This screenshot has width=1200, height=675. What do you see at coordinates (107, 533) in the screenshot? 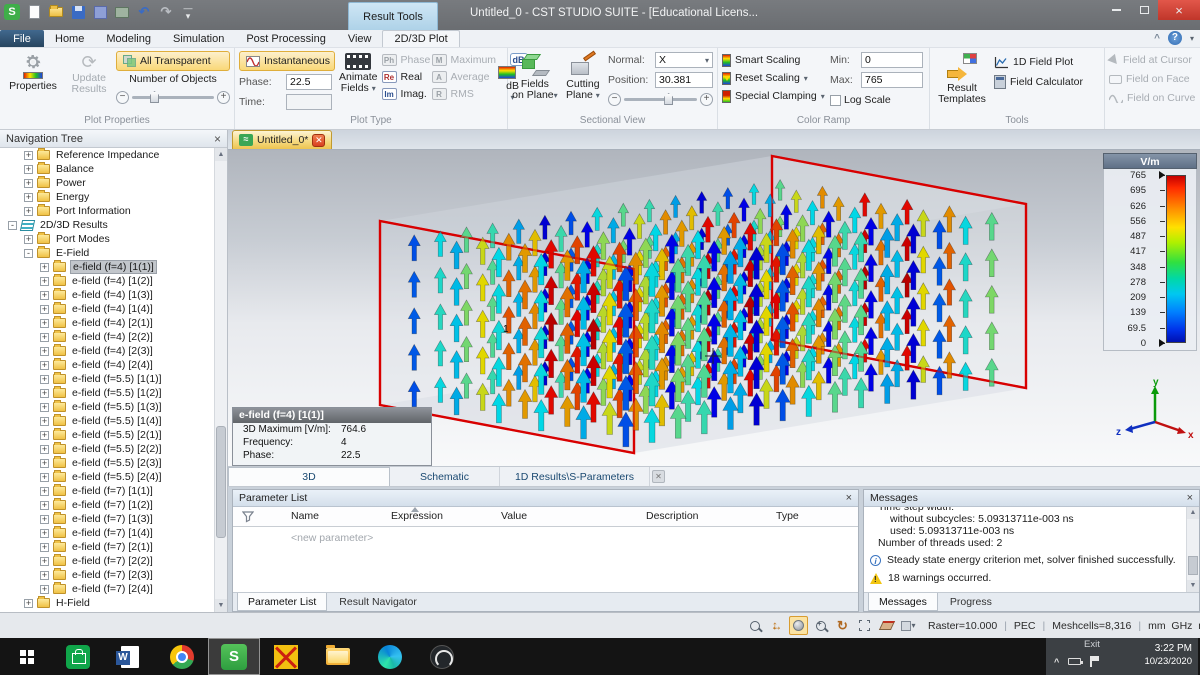
I see `tree-item: + e-field (f=7) [1(4)]` at bounding box center [107, 533].